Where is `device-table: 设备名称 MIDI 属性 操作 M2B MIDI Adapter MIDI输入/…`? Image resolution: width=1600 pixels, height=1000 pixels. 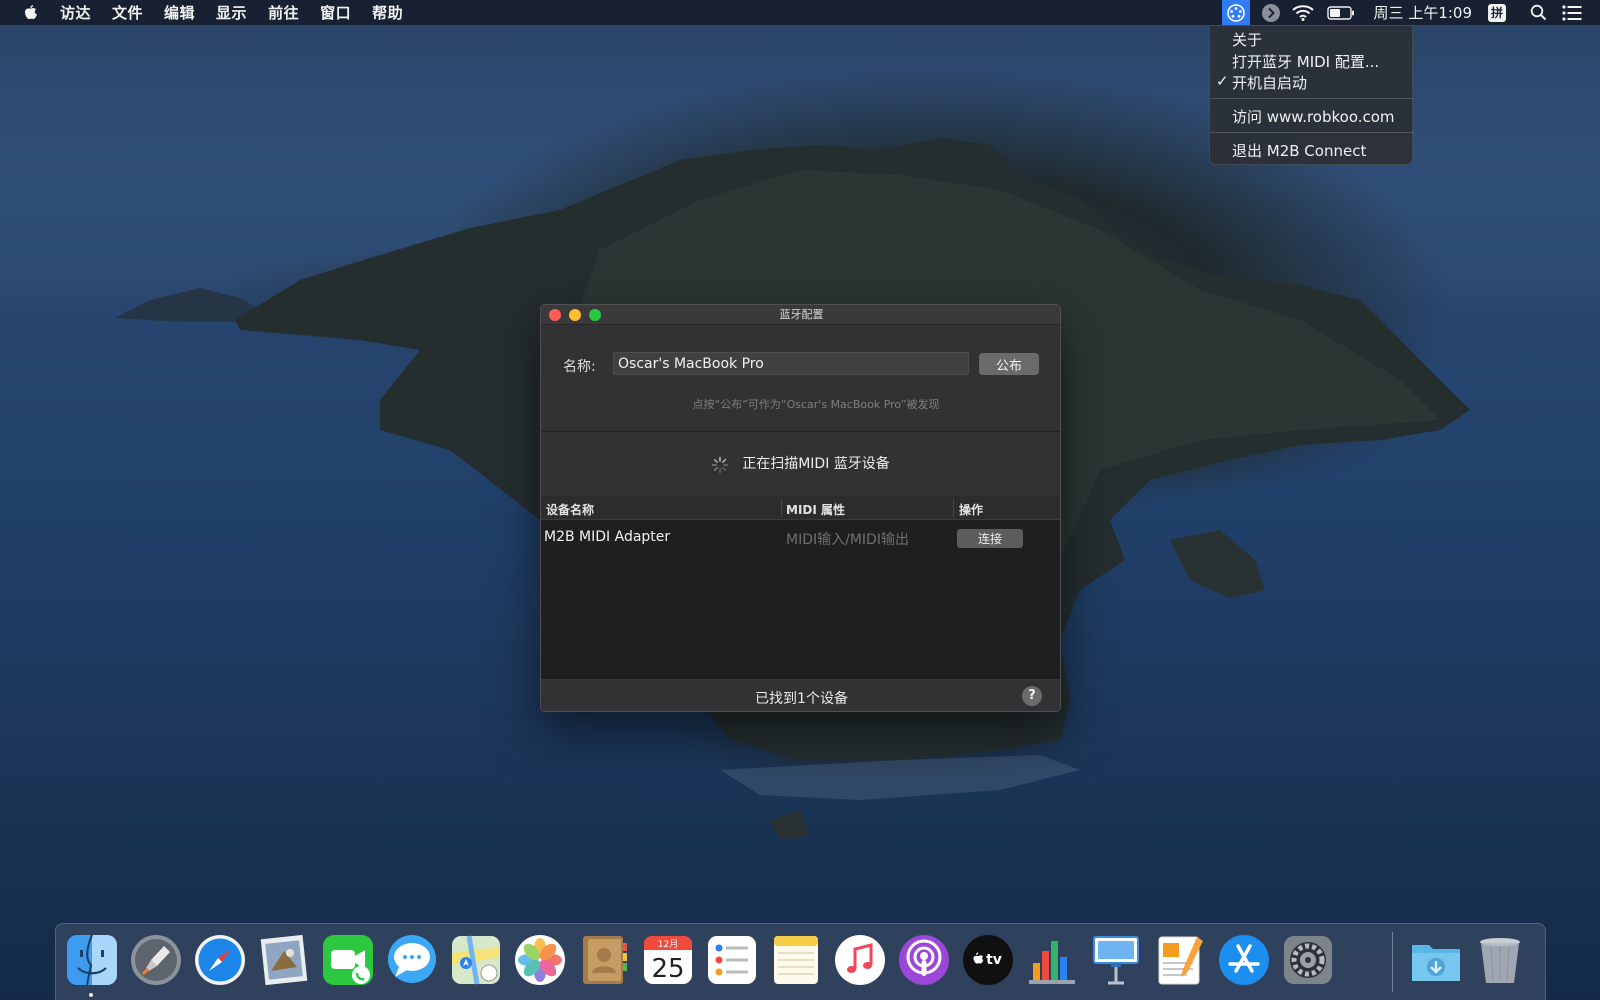 device-table: 设备名称 MIDI 属性 操作 M2B MIDI Adapter MIDI输入/… is located at coordinates (800, 587).